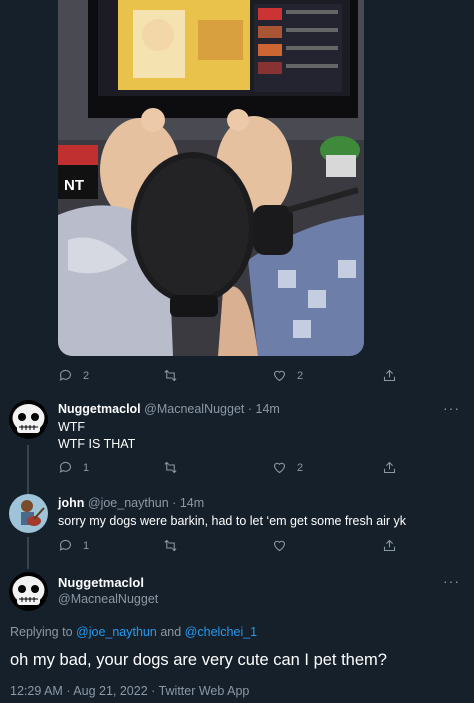 The width and height of the screenshot is (474, 703). I want to click on guitar-avatar-icon, so click(28, 513).